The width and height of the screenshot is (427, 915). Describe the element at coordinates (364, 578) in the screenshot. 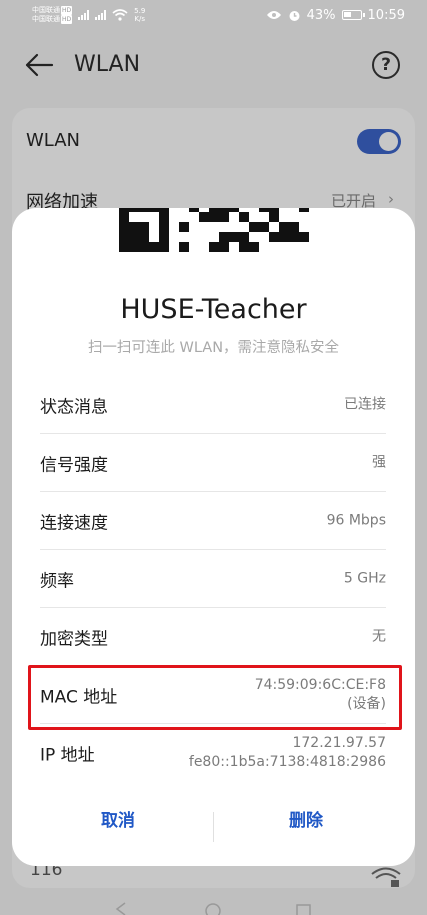

I see `info-value: 5 GHz` at that location.